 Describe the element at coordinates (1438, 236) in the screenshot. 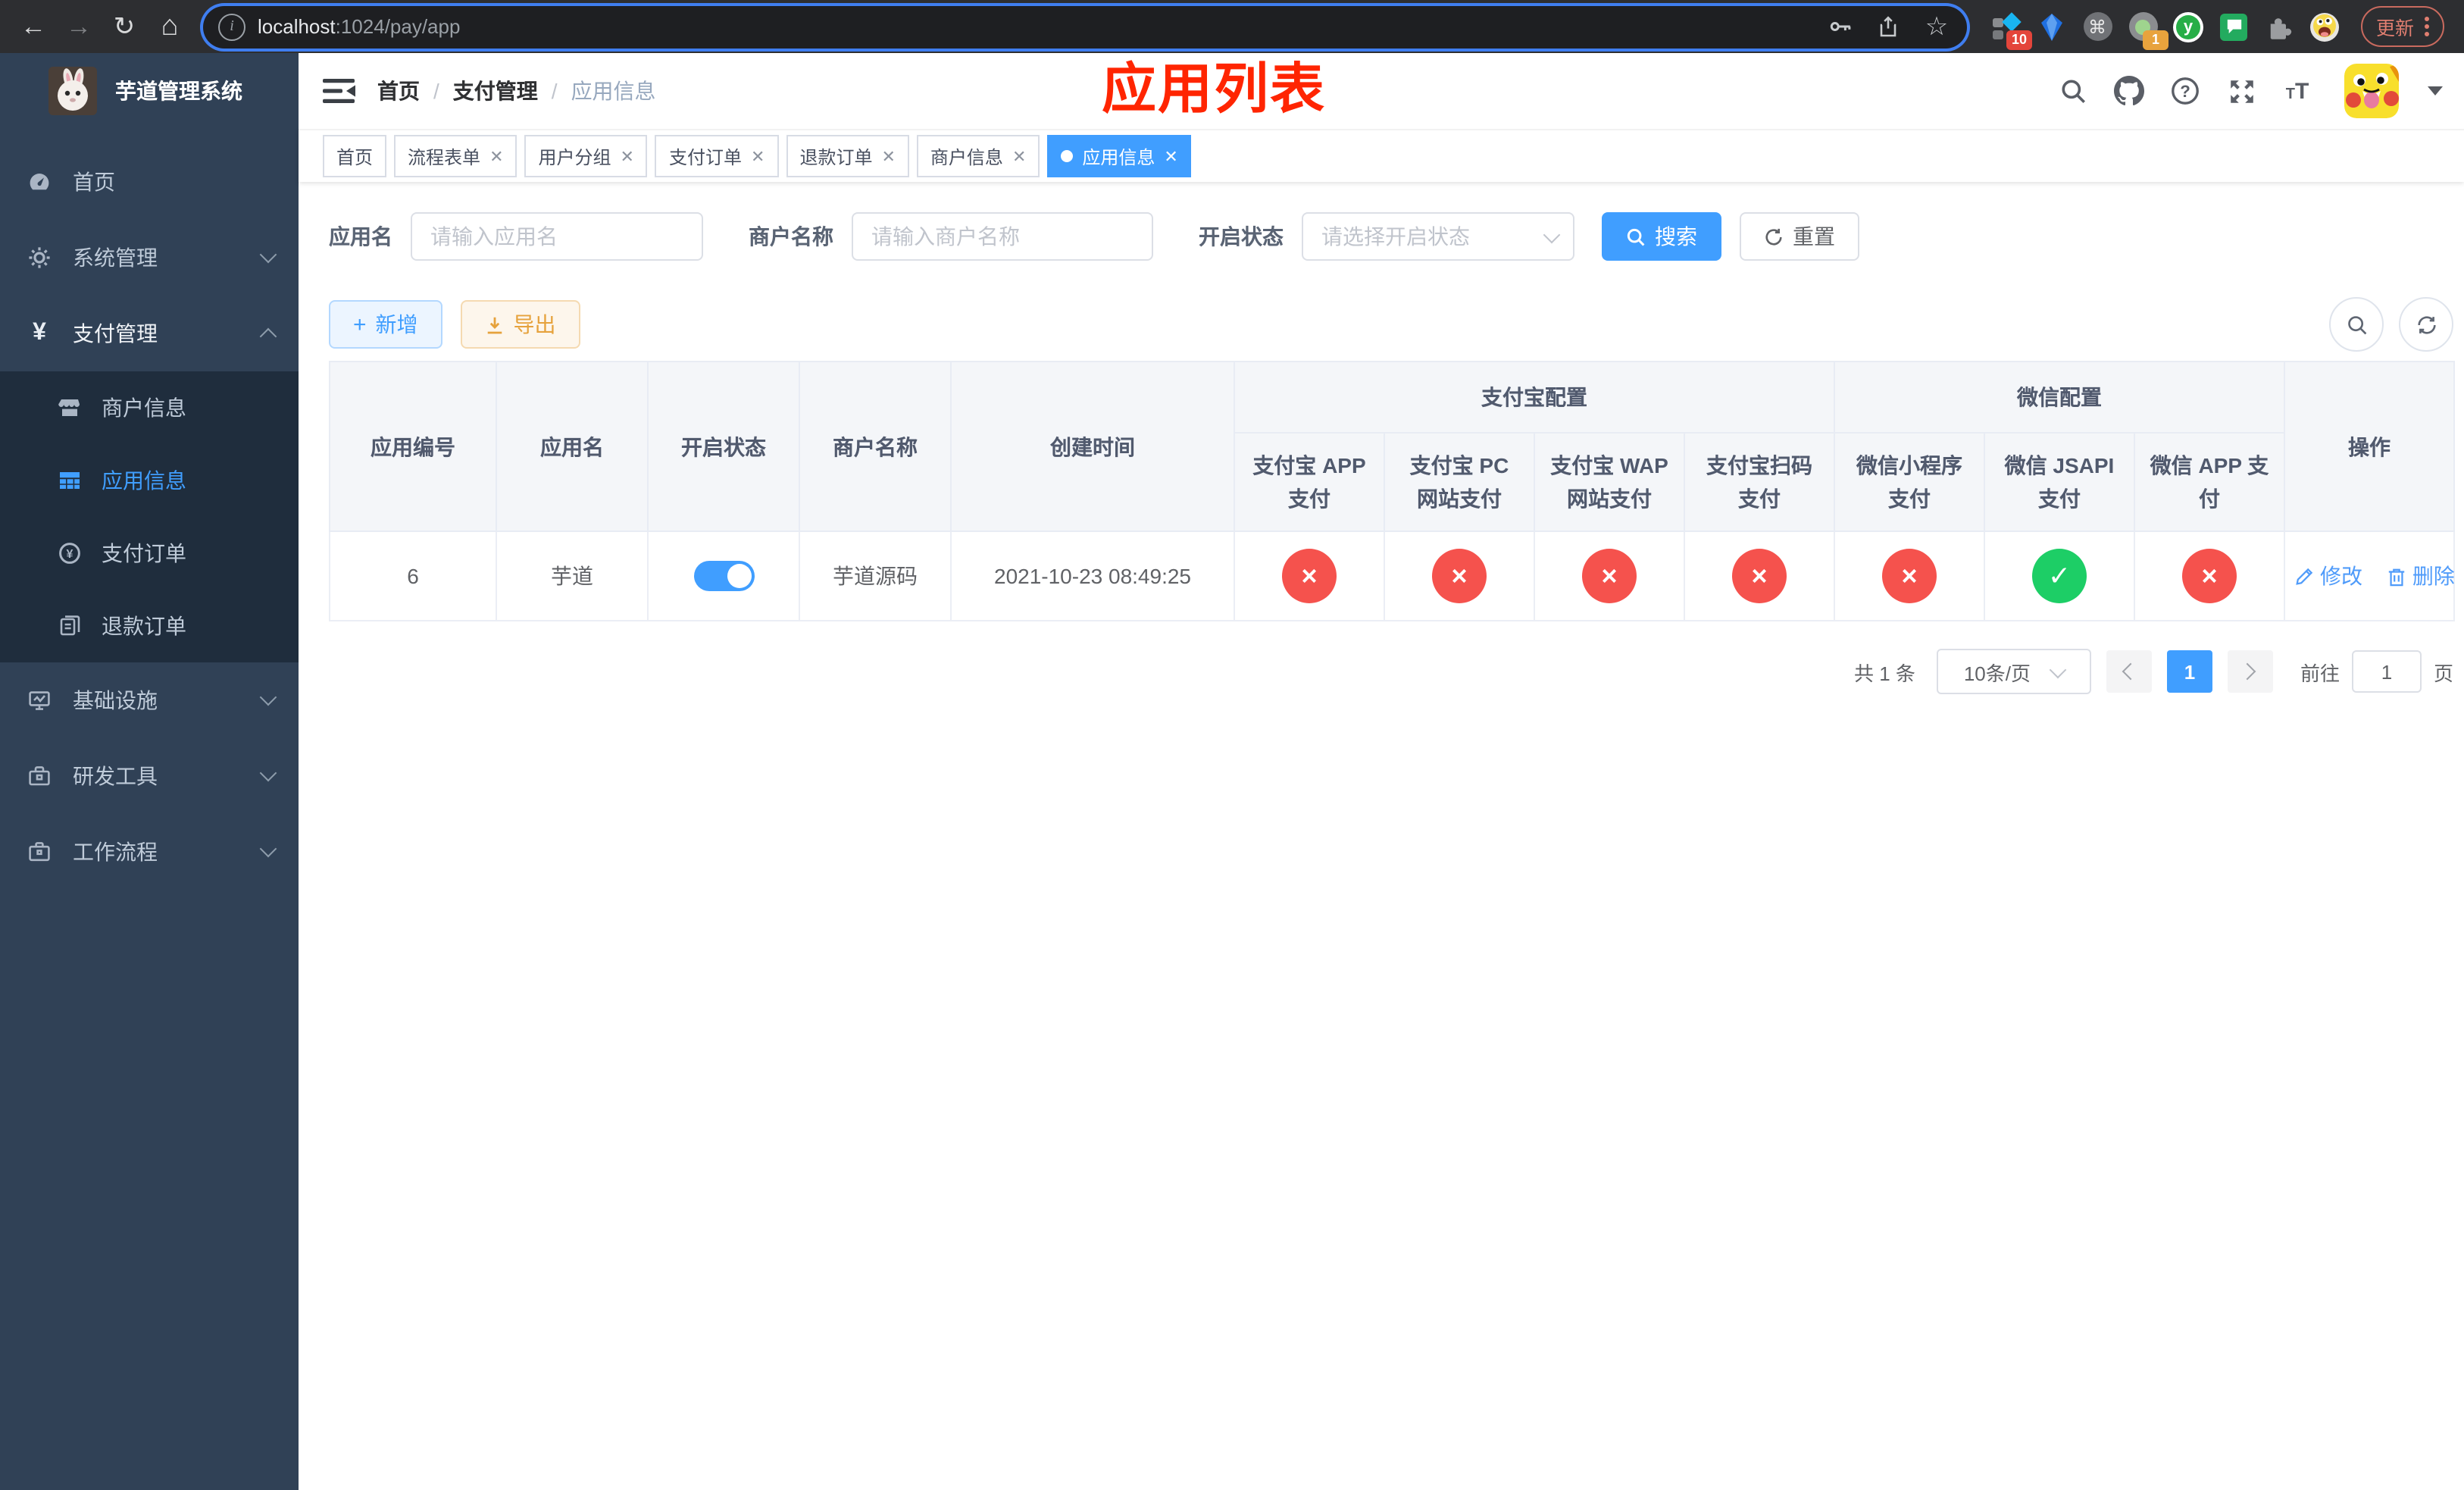

I see `status-select: 请选择开启状态` at that location.